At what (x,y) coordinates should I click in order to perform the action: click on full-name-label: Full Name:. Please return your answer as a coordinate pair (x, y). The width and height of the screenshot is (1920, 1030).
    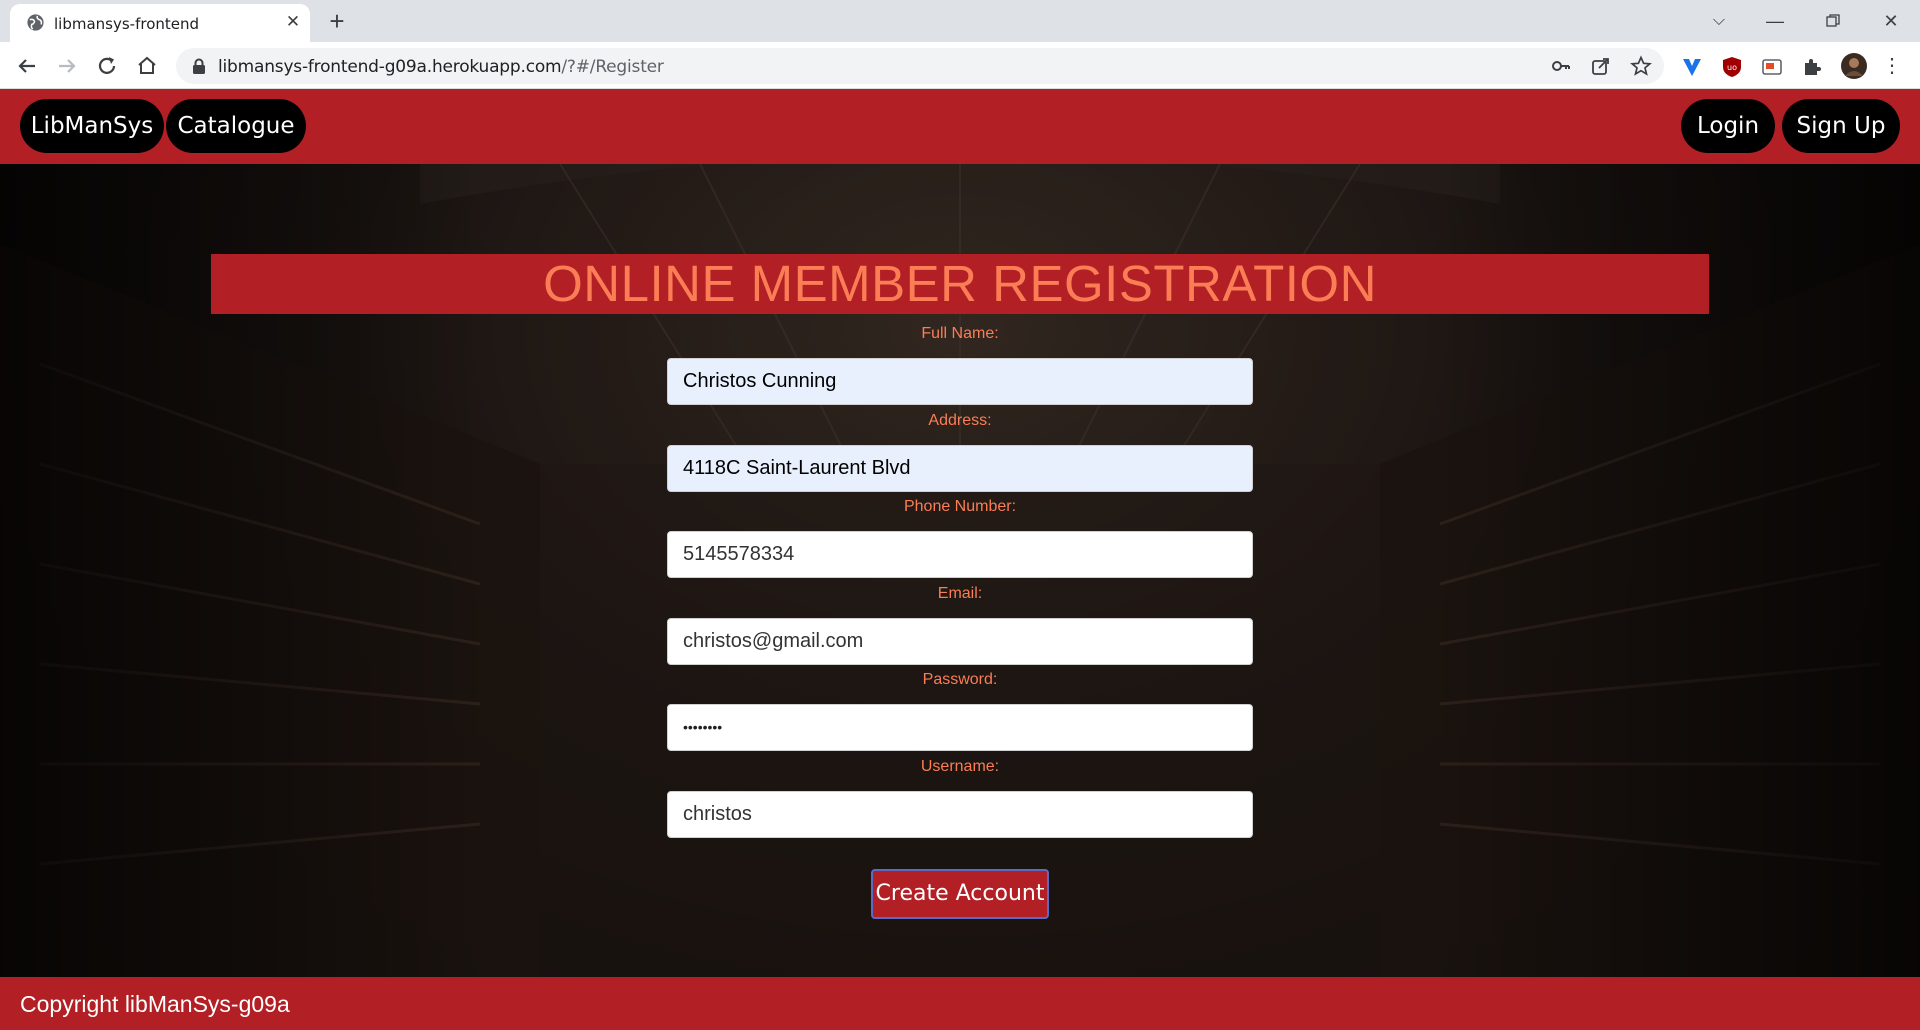
    Looking at the image, I should click on (960, 333).